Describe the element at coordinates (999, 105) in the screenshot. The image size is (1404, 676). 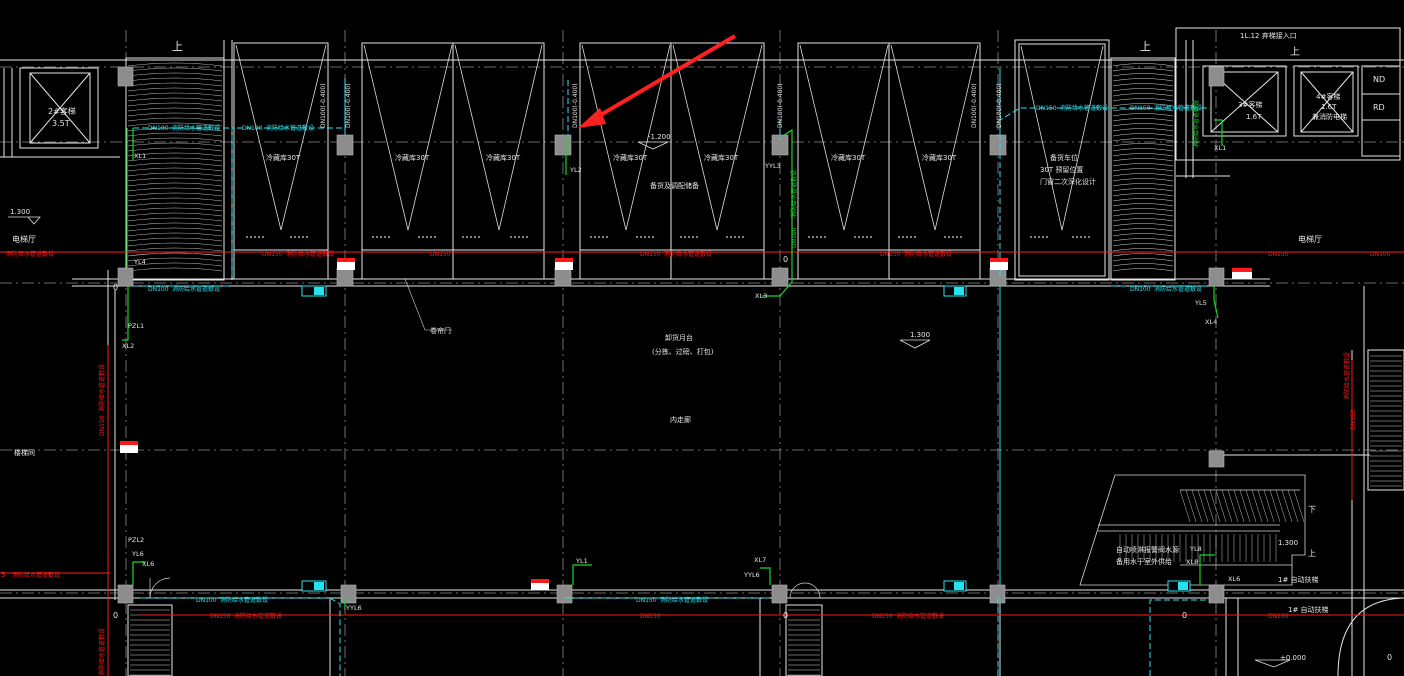
I see `dn-vertical-6: DN100(-0.400)` at that location.